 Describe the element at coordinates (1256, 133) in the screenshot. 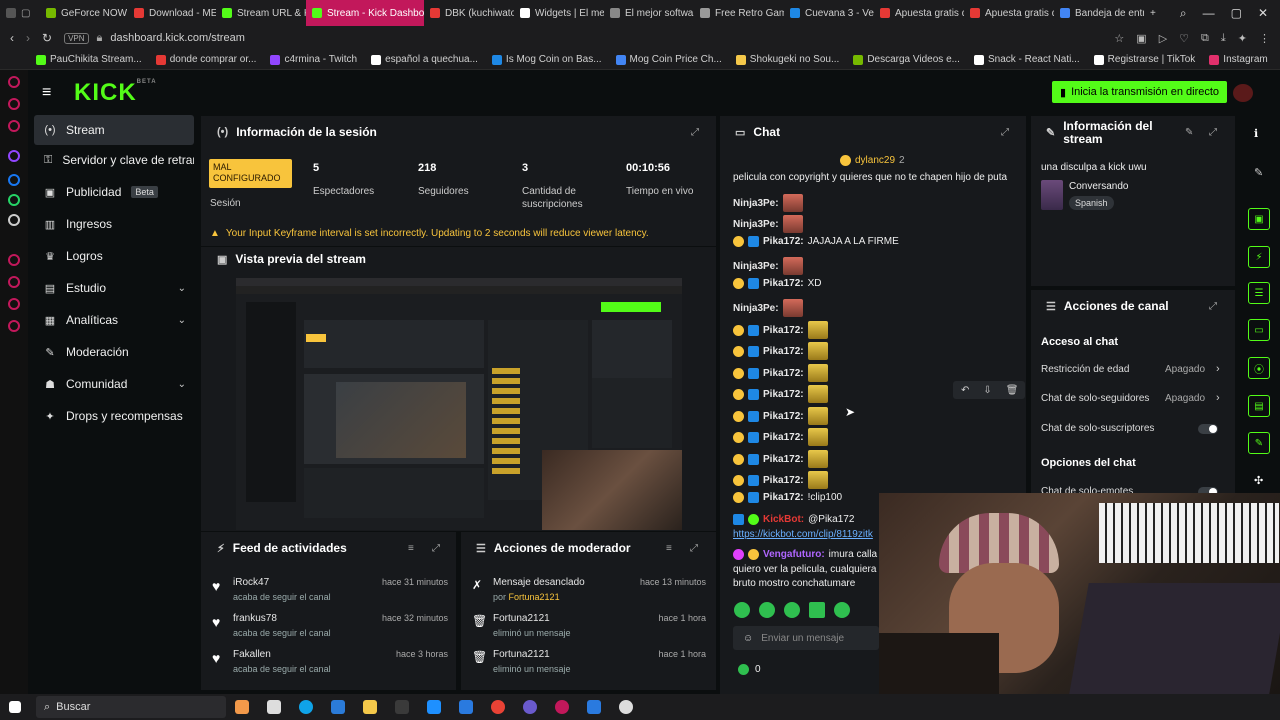

I see `info-icon: ℹ` at that location.